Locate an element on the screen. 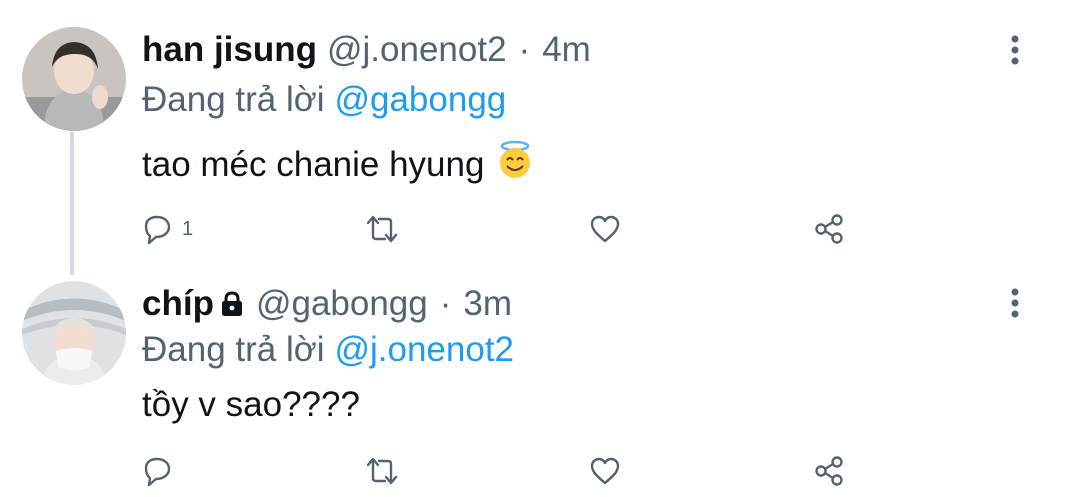 The image size is (1070, 497). tweet-text: tồy v sao???? is located at coordinates (251, 405).